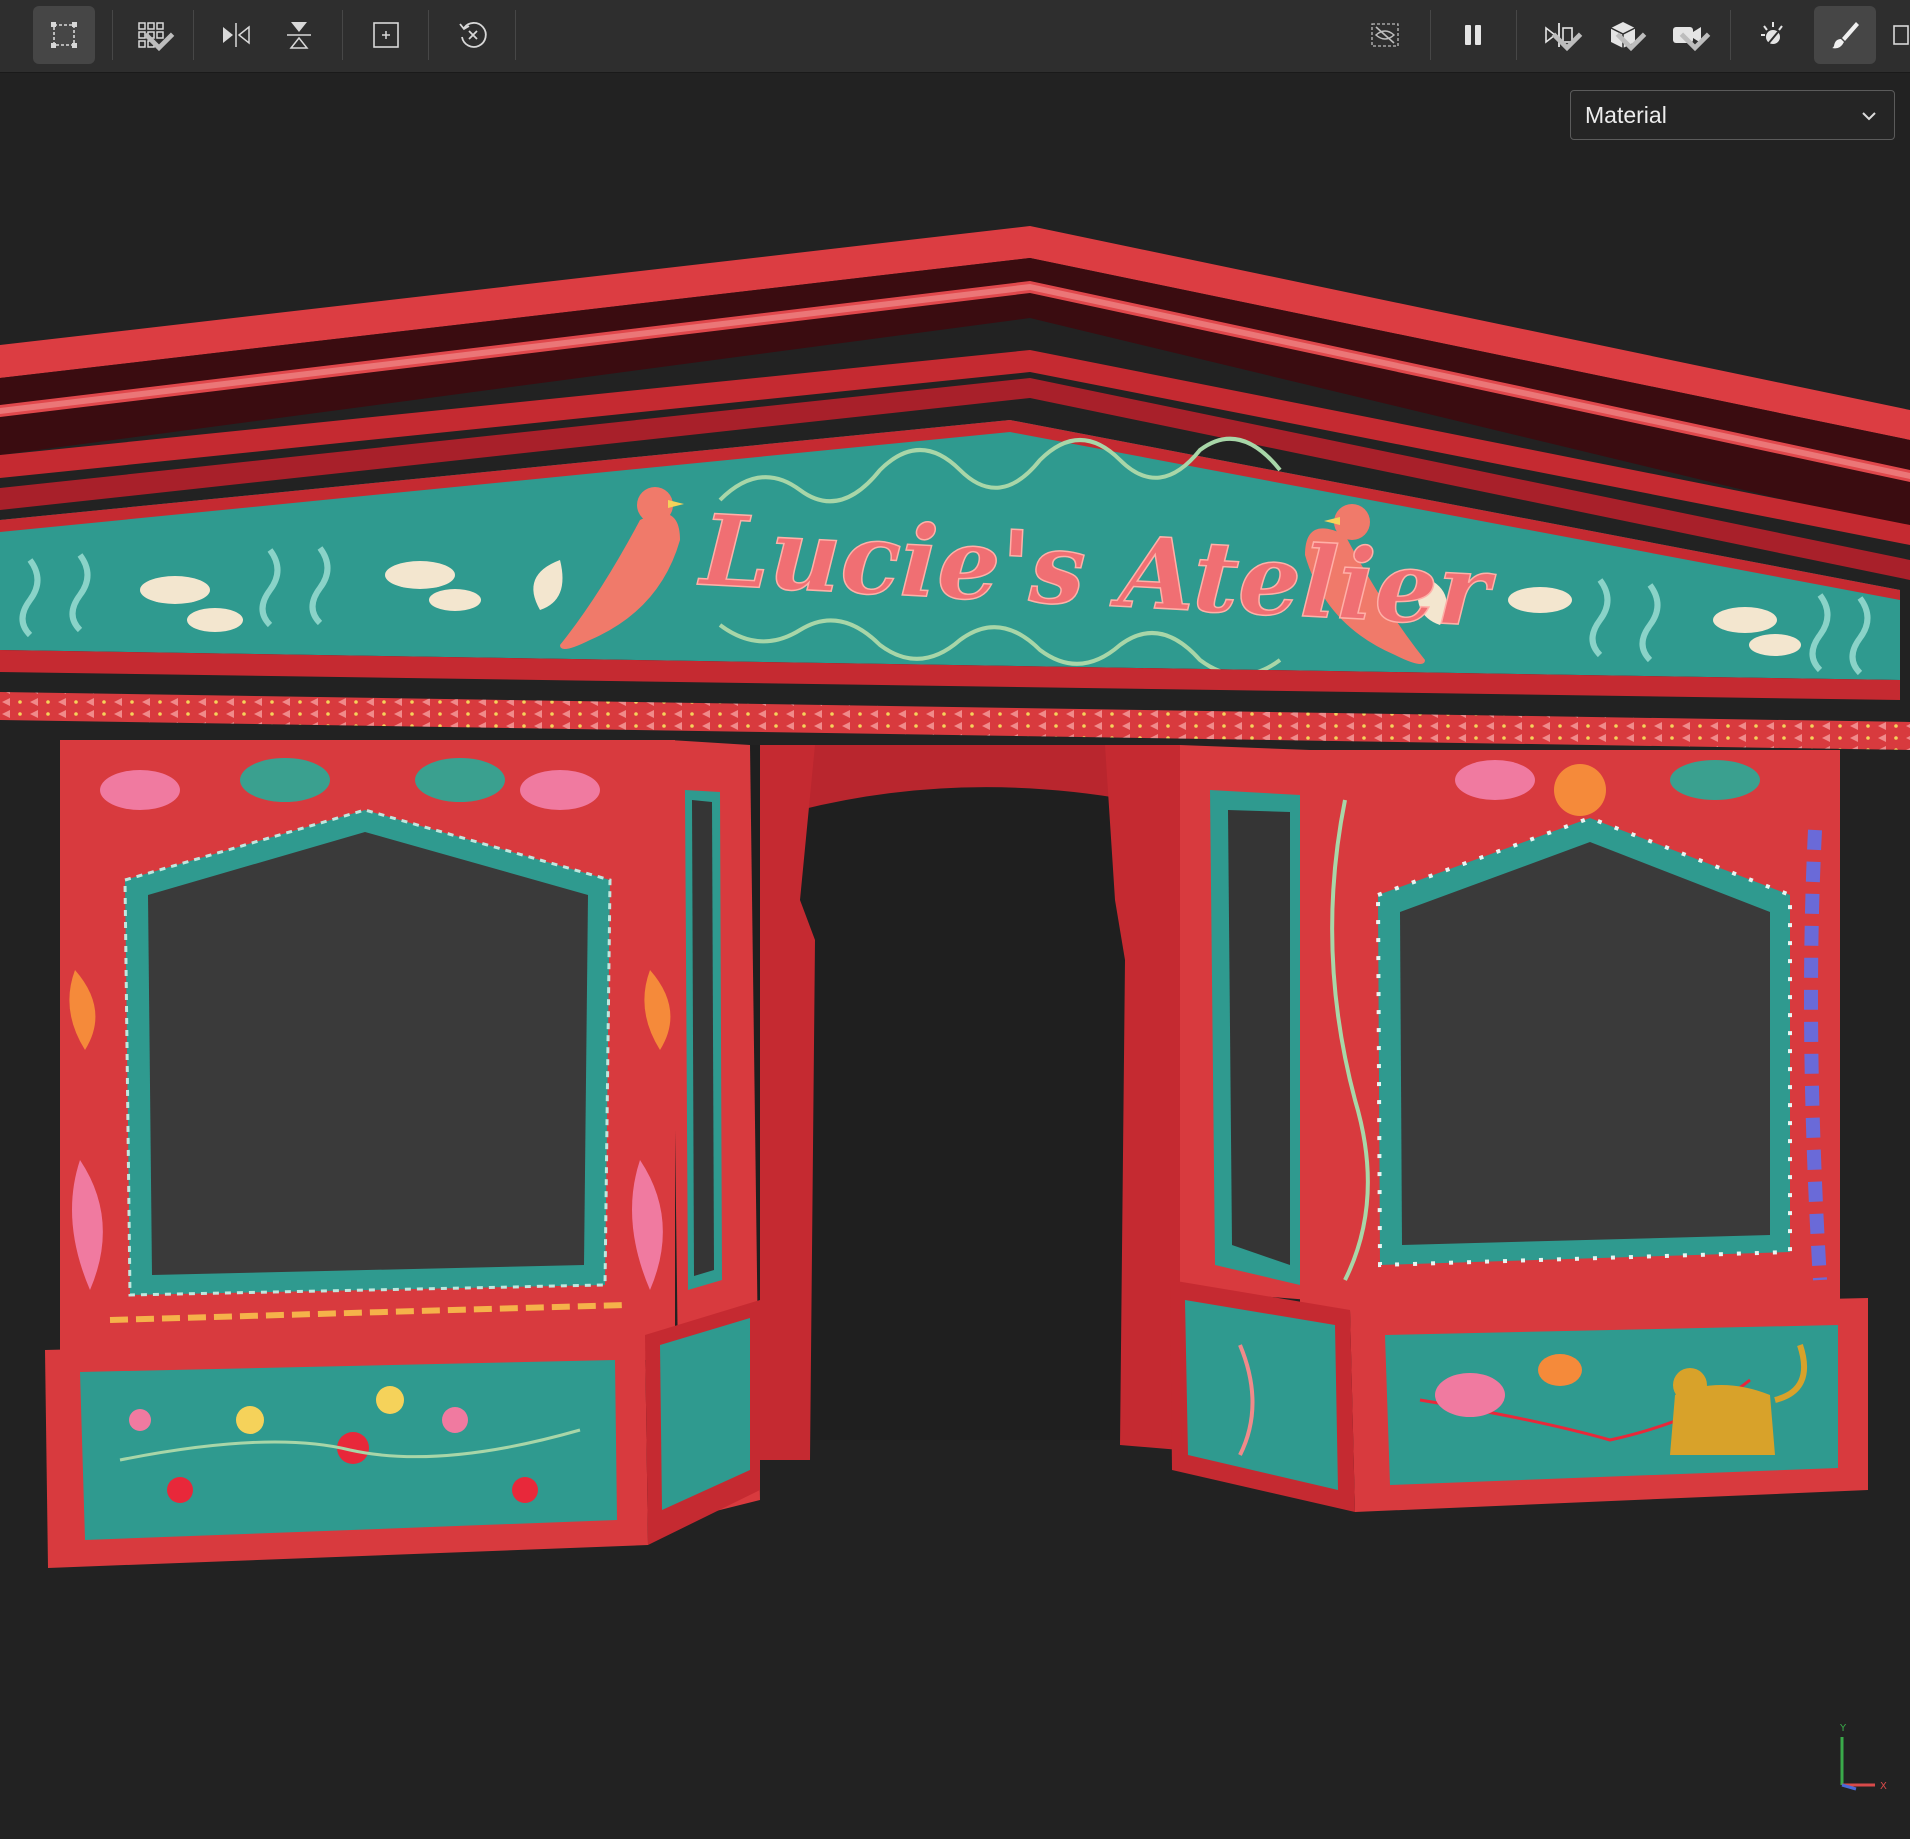 The width and height of the screenshot is (1910, 1839). I want to click on pause-button, so click(1473, 35).